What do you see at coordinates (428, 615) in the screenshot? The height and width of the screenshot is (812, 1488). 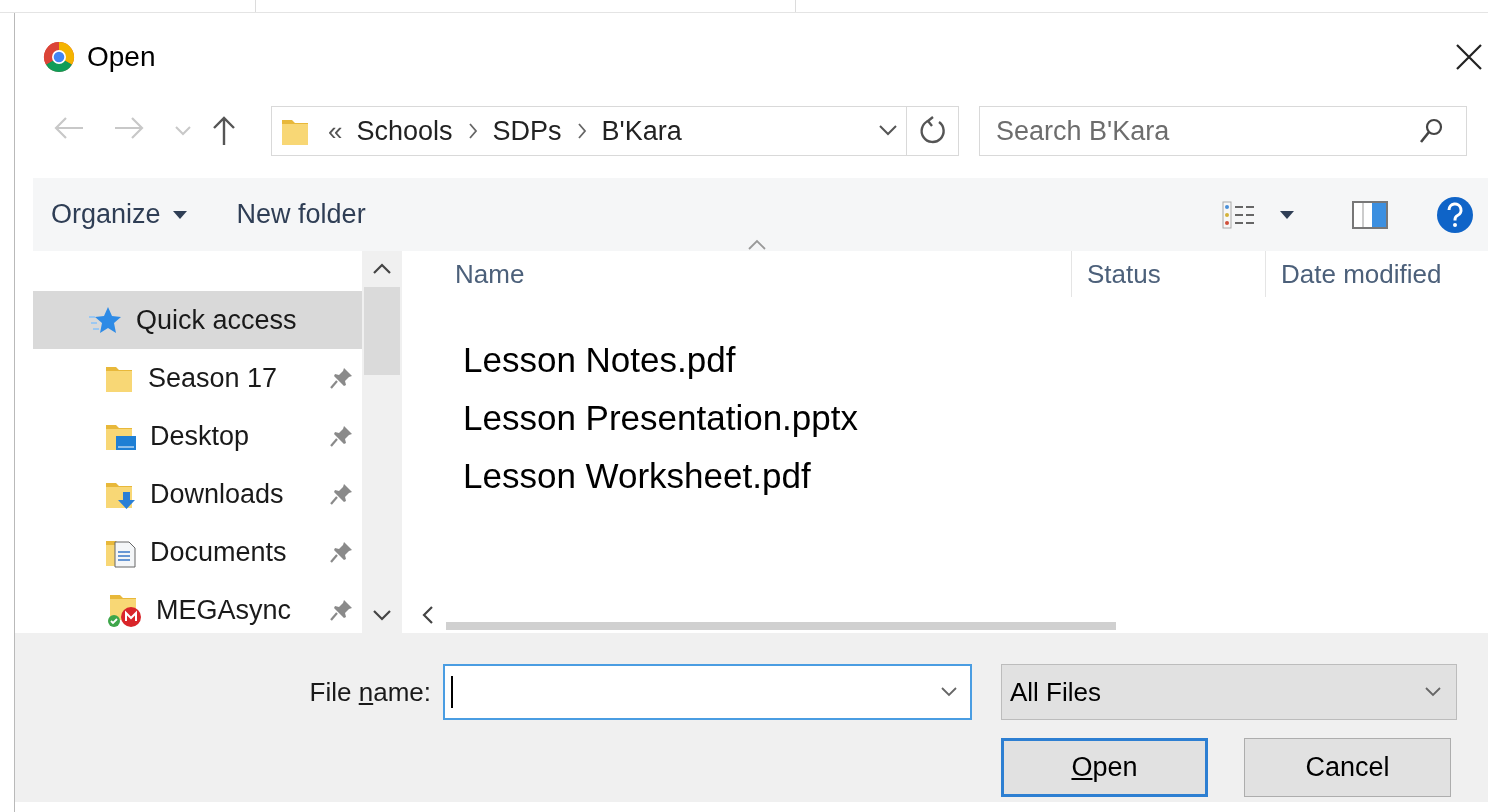 I see `chevron-left-icon` at bounding box center [428, 615].